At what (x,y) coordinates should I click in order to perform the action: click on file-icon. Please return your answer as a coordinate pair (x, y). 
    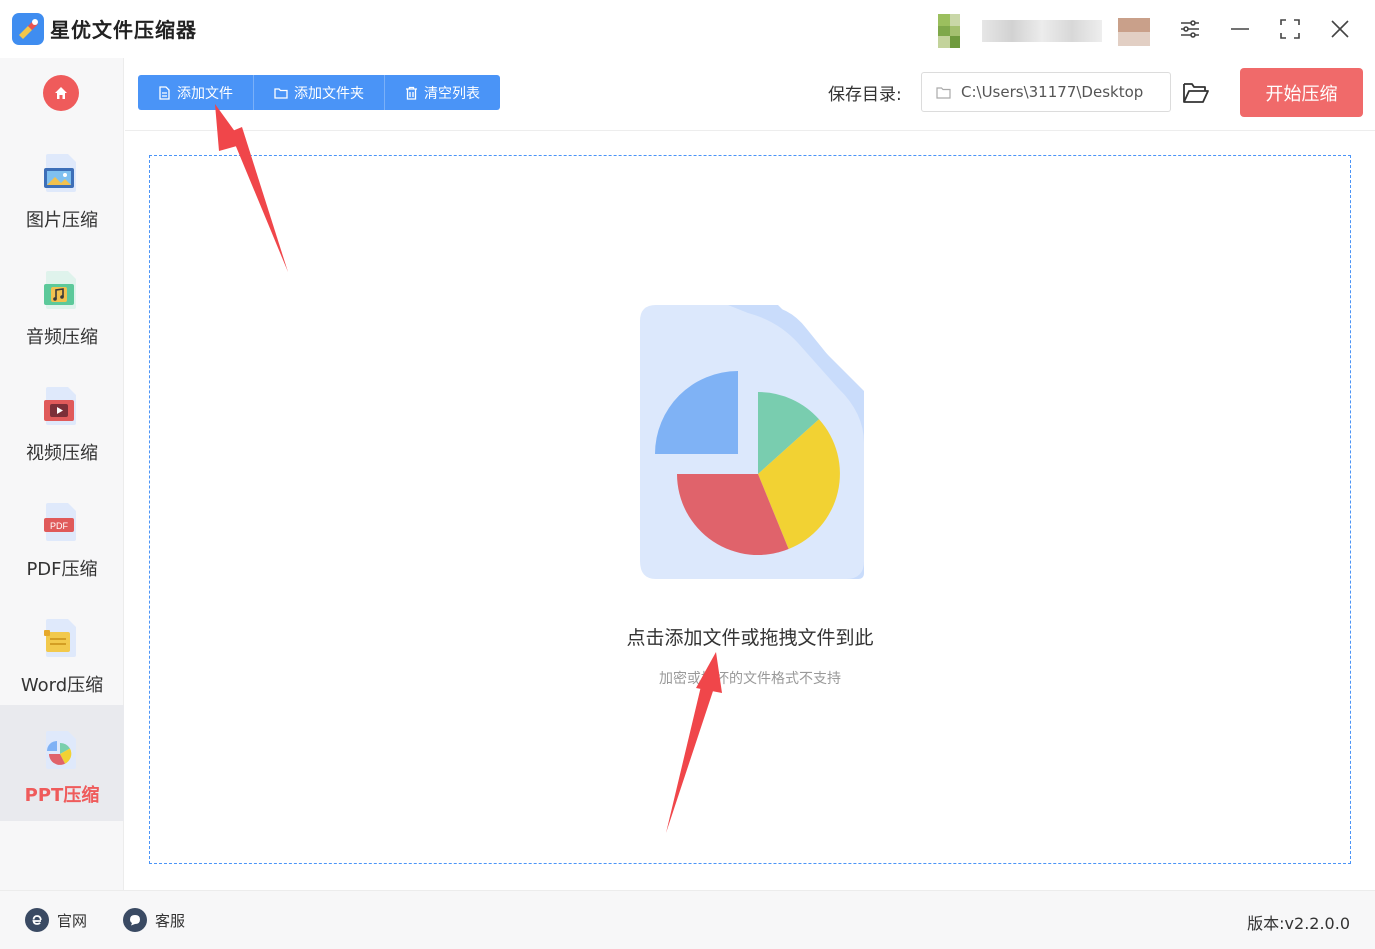
    Looking at the image, I should click on (164, 92).